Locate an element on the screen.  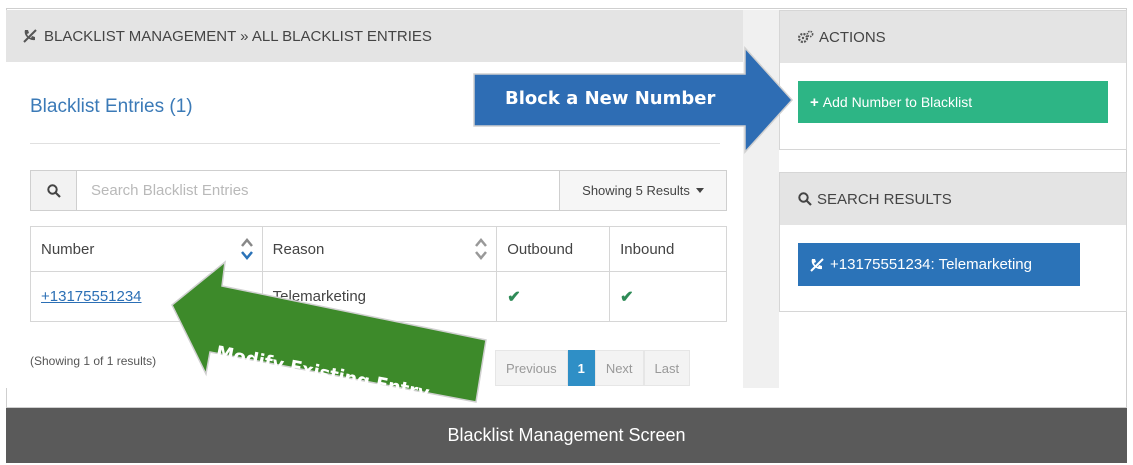
pagination: Previous 1 Next Last is located at coordinates (593, 368).